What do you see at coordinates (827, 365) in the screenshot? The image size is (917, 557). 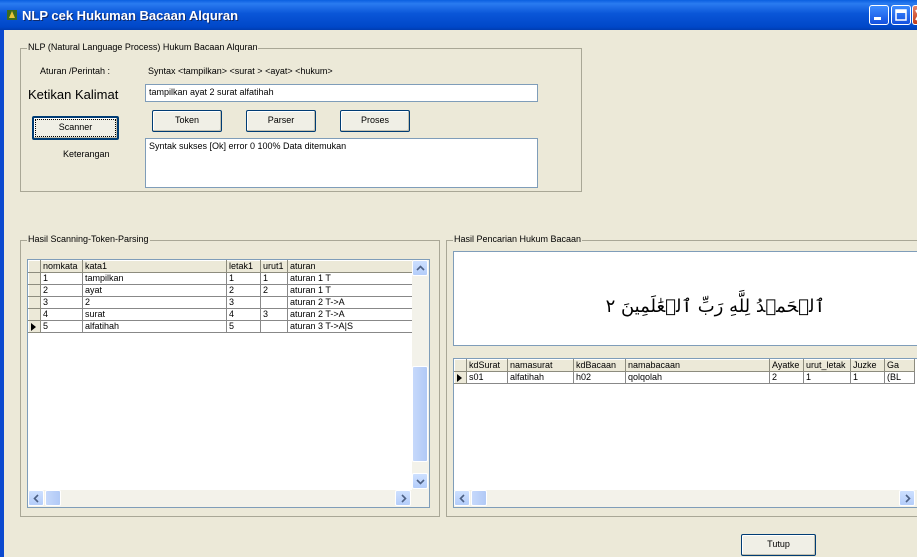 I see `column-header: urut_letak` at bounding box center [827, 365].